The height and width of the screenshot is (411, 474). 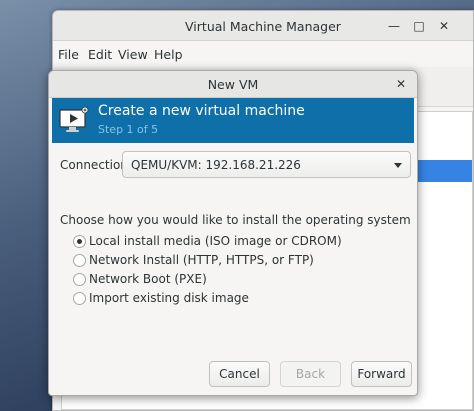 I want to click on dialog-titlebar: New VM ✕, so click(x=233, y=84).